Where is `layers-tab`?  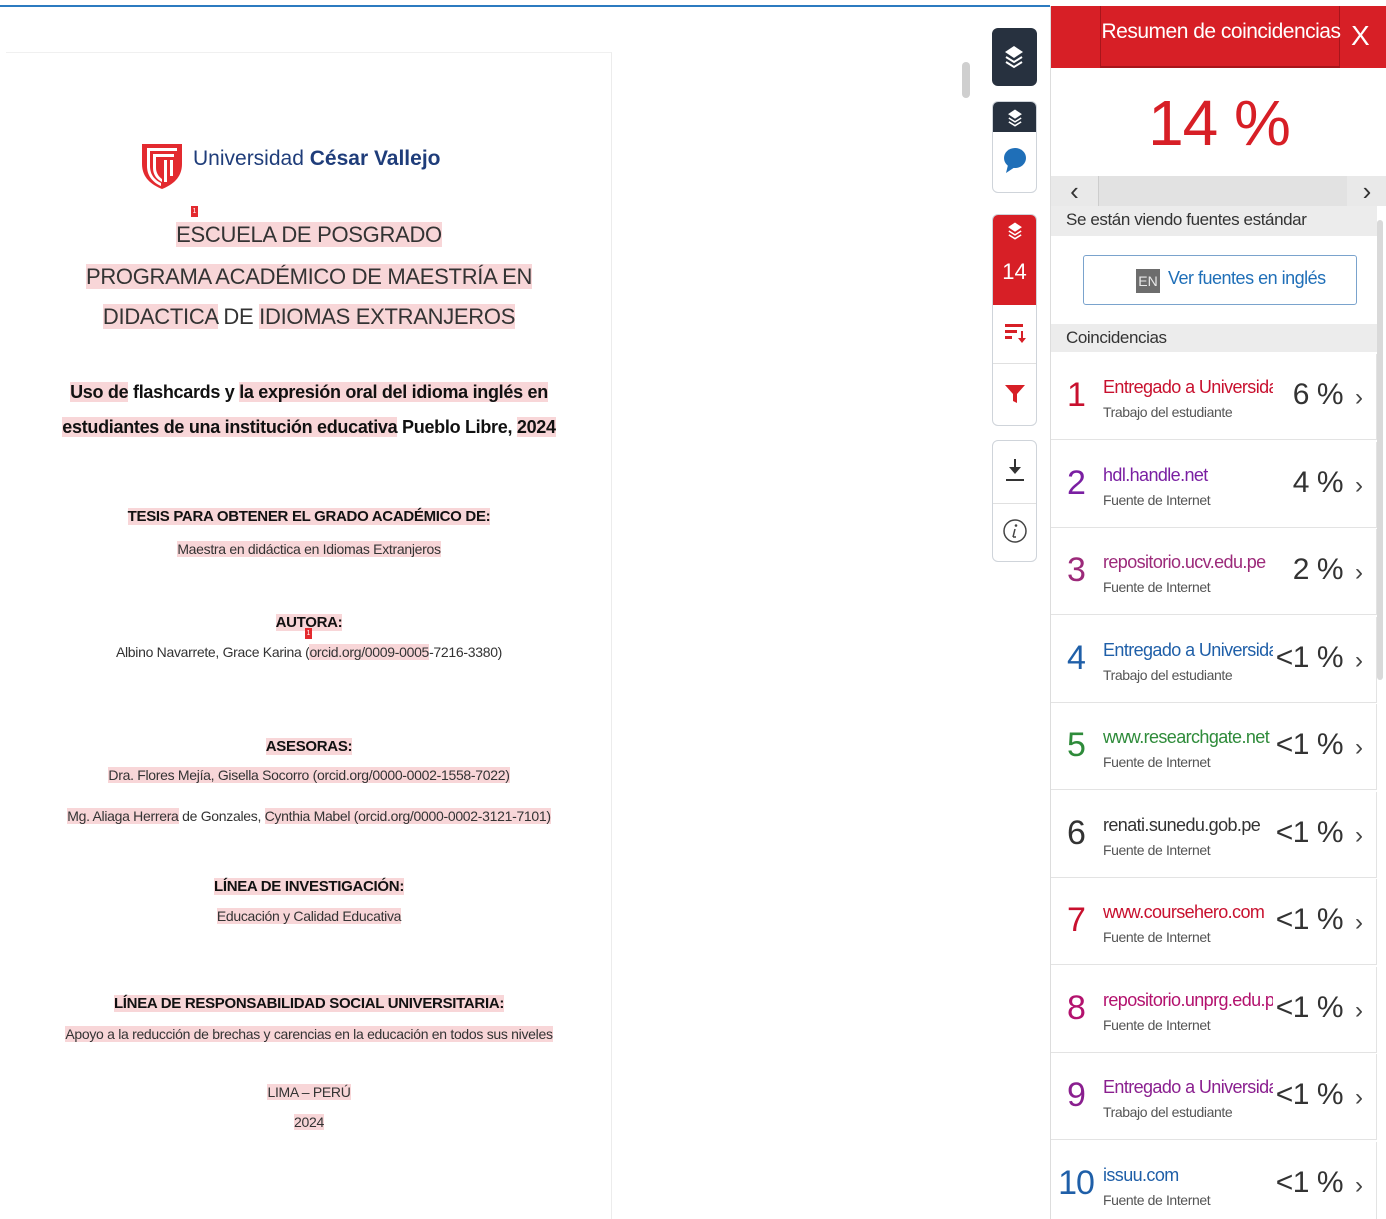
layers-tab is located at coordinates (1014, 117).